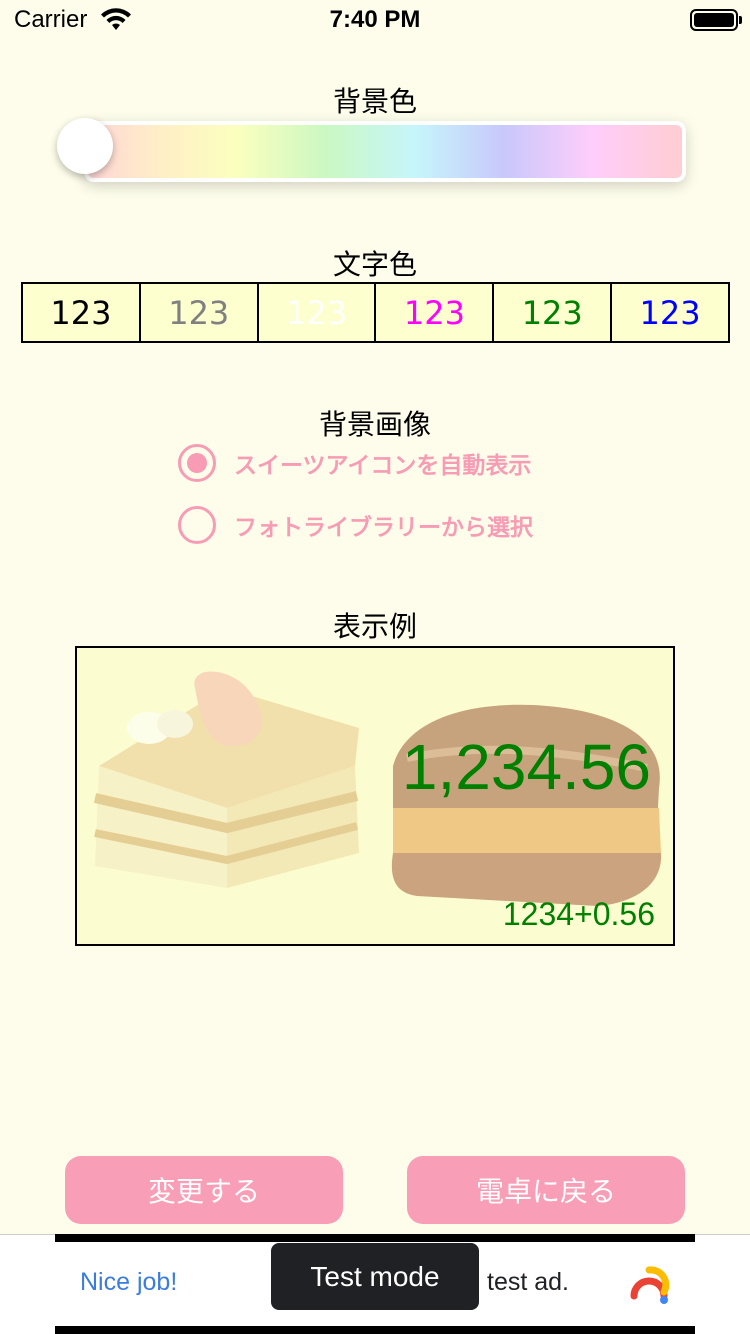 The width and height of the screenshot is (750, 1334). Describe the element at coordinates (670, 312) in the screenshot. I see `text-color-option-blue: 123` at that location.